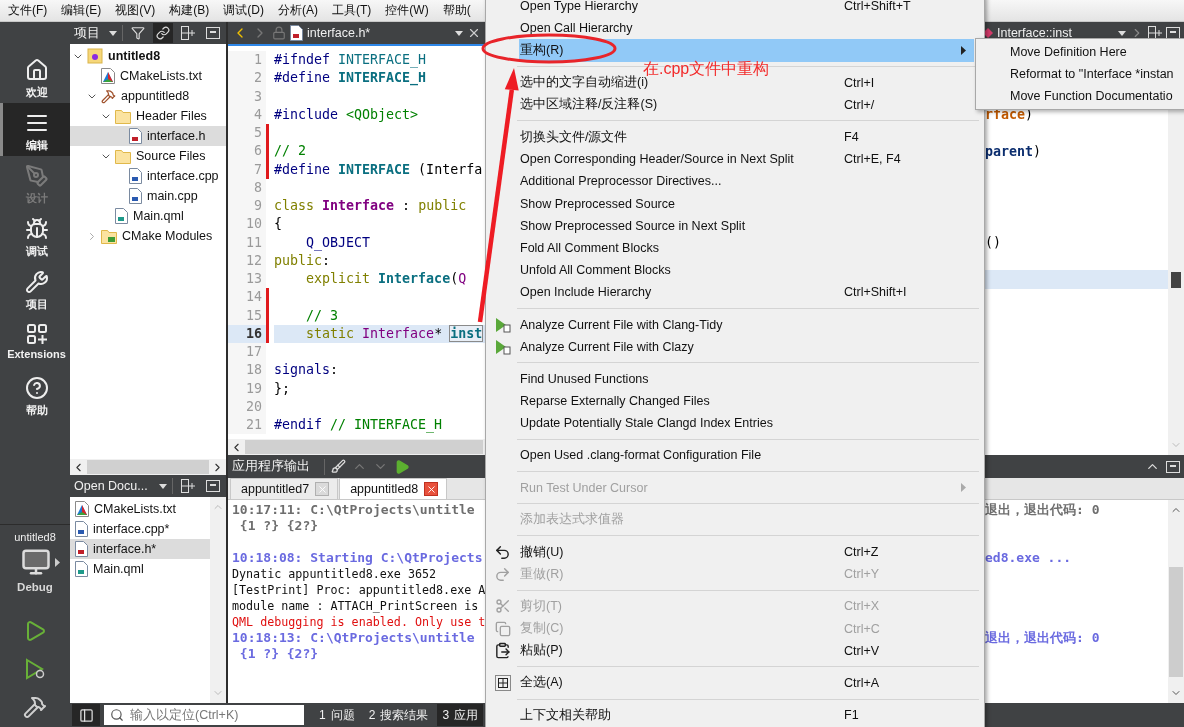  Describe the element at coordinates (875, 292) in the screenshot. I see `shortcut-text: Ctrl+Shift+I` at that location.